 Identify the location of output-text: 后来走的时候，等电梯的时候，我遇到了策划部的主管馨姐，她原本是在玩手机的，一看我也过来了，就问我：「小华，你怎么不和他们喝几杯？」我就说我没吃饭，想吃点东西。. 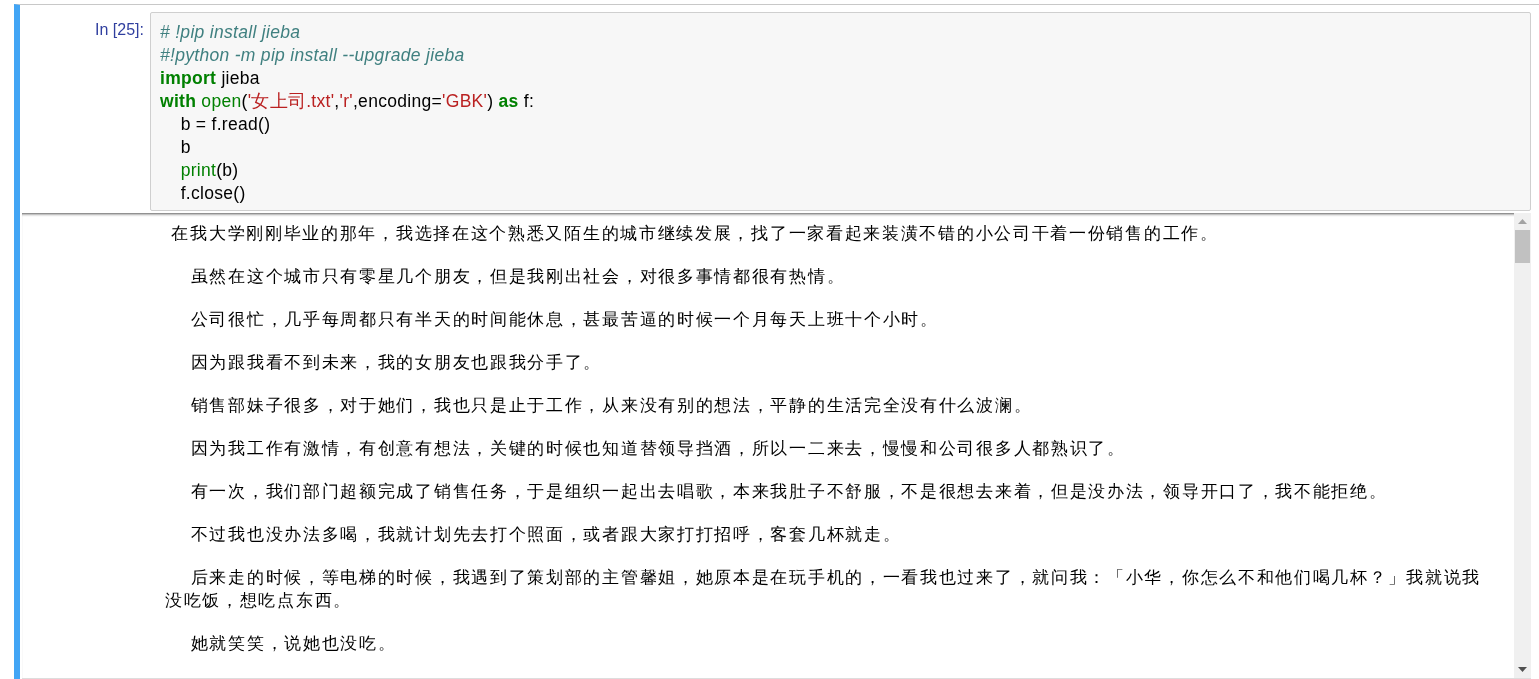
(823, 589).